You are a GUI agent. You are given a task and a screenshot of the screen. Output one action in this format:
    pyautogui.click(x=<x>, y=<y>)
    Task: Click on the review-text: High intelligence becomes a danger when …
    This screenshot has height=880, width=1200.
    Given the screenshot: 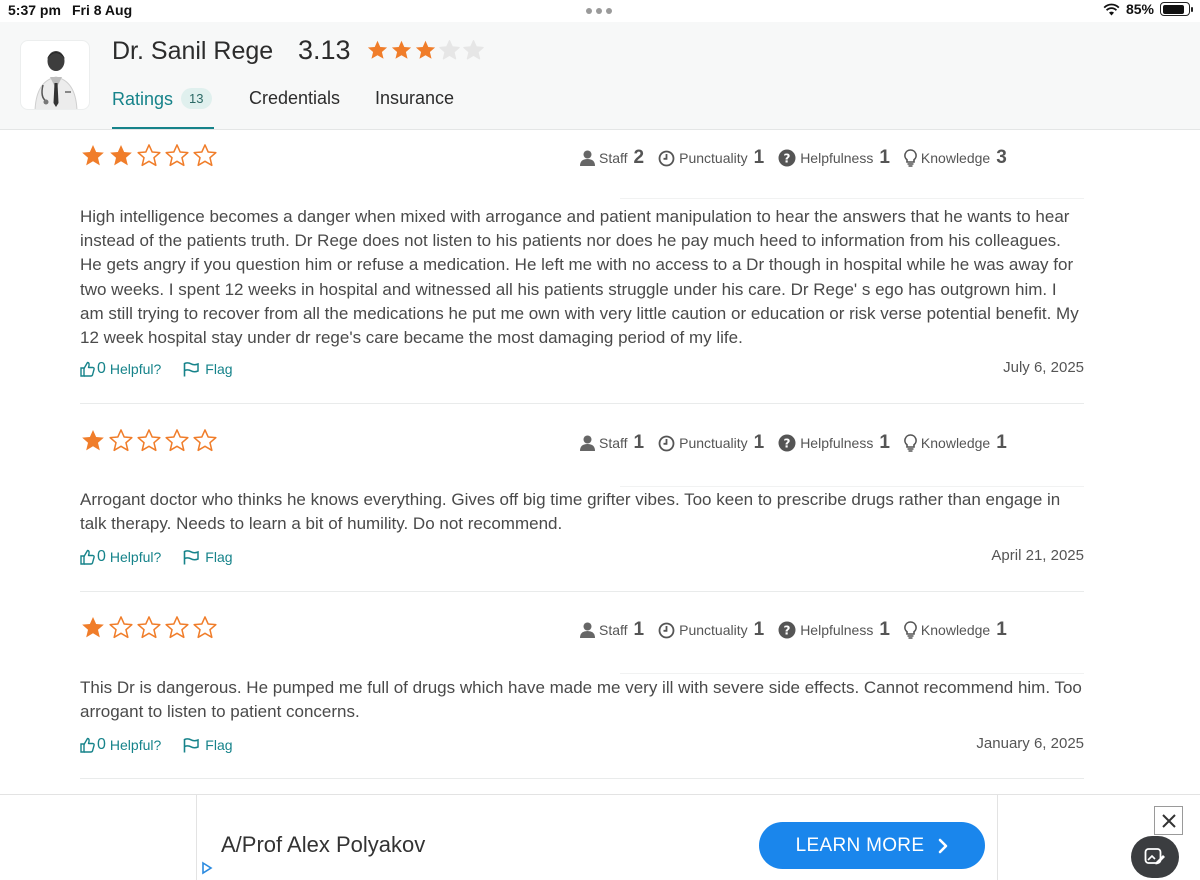 What is the action you would take?
    pyautogui.click(x=579, y=277)
    